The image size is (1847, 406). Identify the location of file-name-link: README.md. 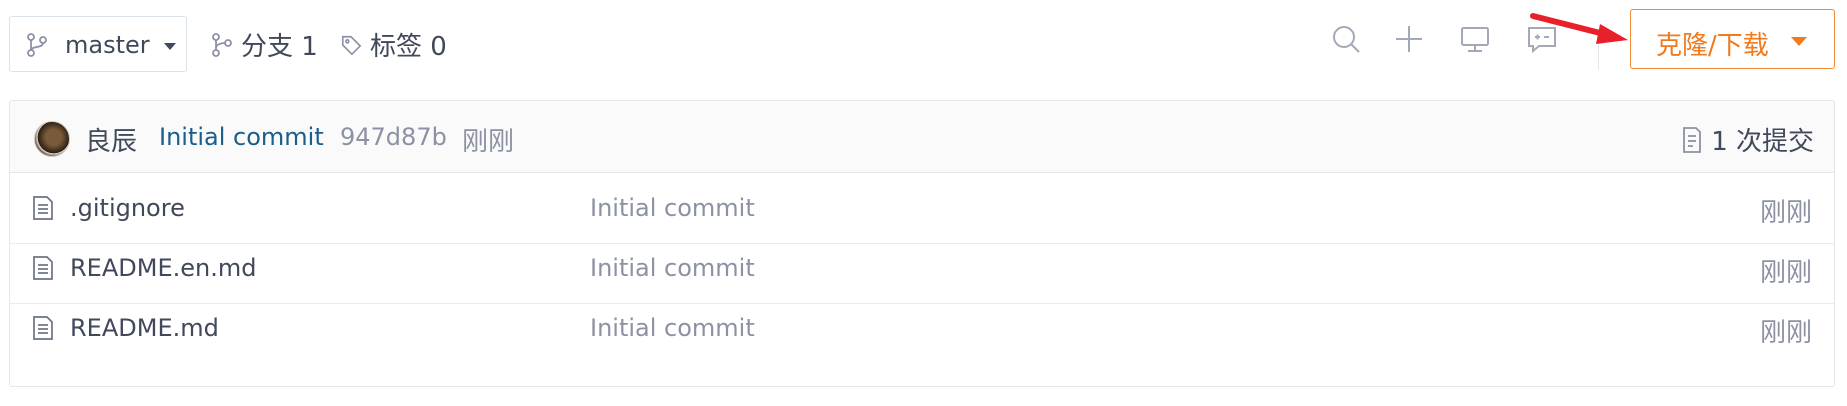
(144, 328).